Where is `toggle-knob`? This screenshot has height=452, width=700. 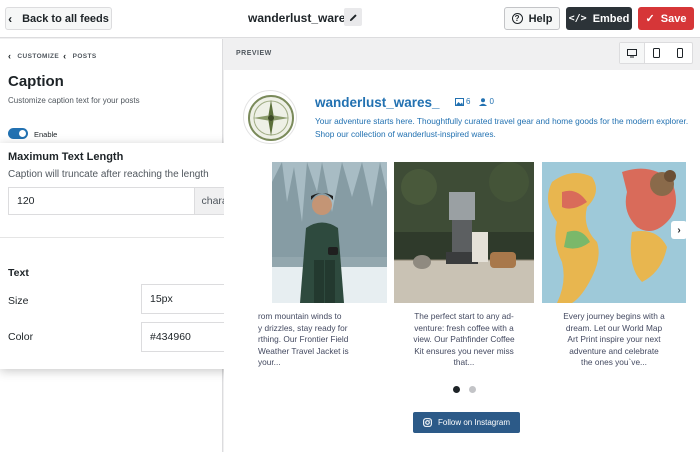 toggle-knob is located at coordinates (22, 133).